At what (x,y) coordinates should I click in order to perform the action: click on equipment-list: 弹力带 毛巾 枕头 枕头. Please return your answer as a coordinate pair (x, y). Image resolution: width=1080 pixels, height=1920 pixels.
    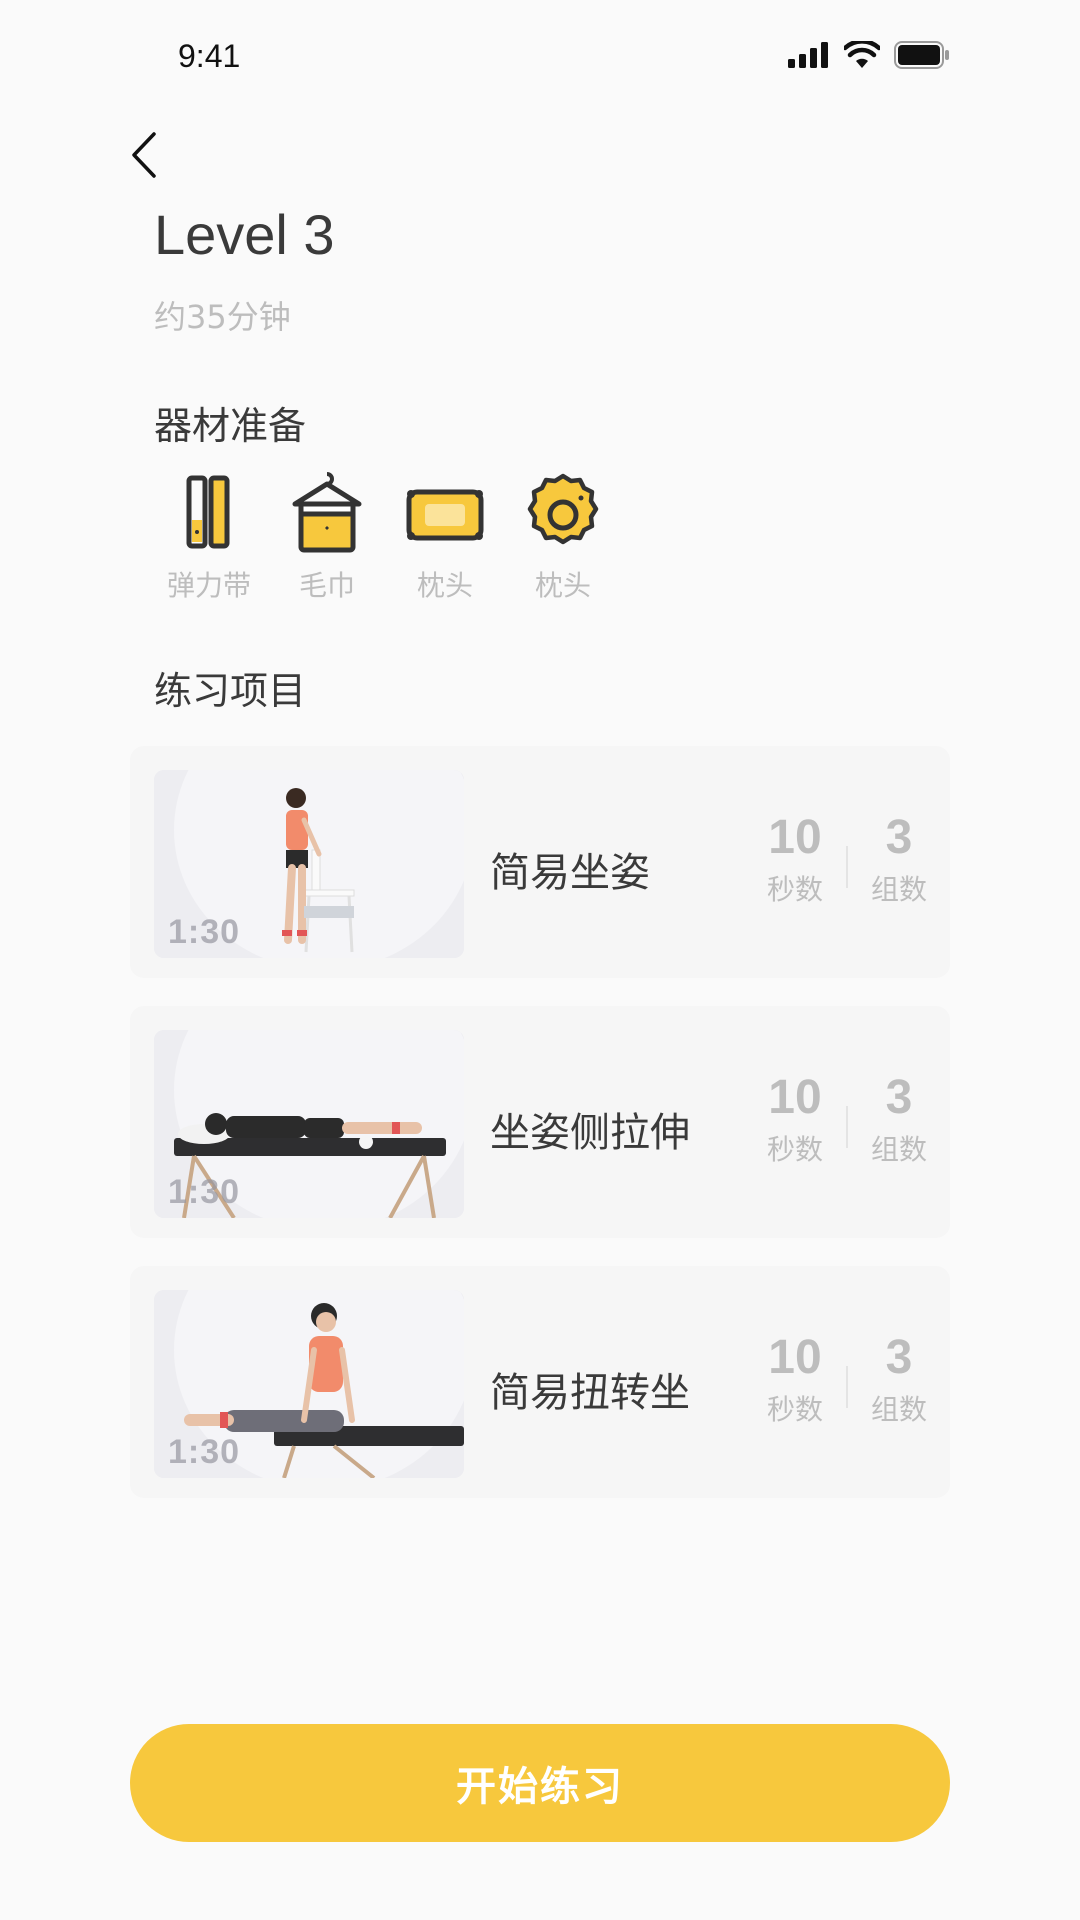
    Looking at the image, I should click on (386, 537).